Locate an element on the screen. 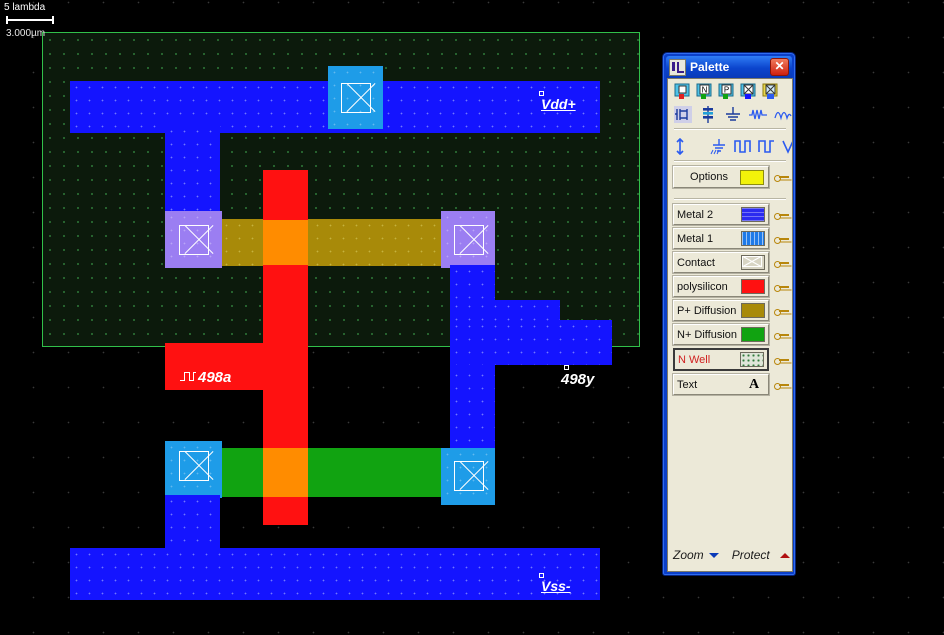 The height and width of the screenshot is (635, 944). layer-button-polysilicon: polysilicon is located at coordinates (721, 286).